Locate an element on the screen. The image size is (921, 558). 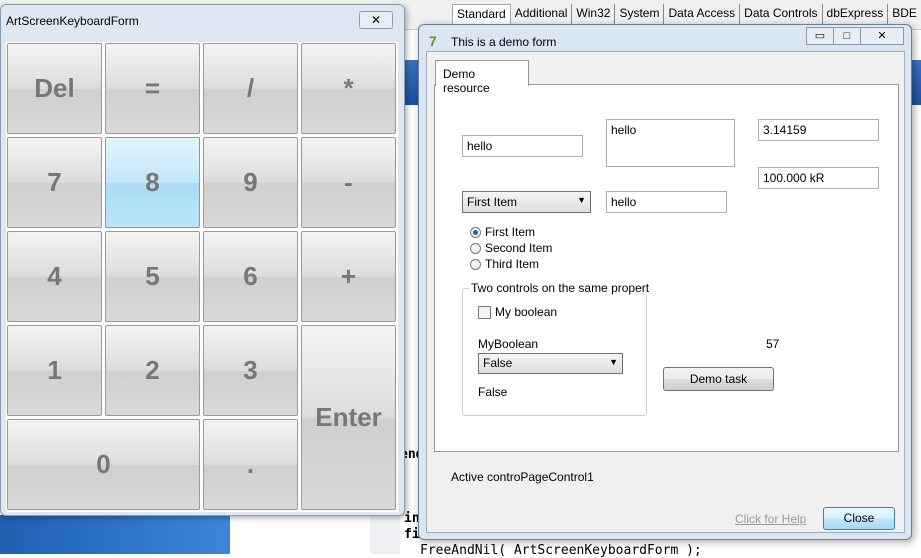
palette-tab: BDE is located at coordinates (904, 14).